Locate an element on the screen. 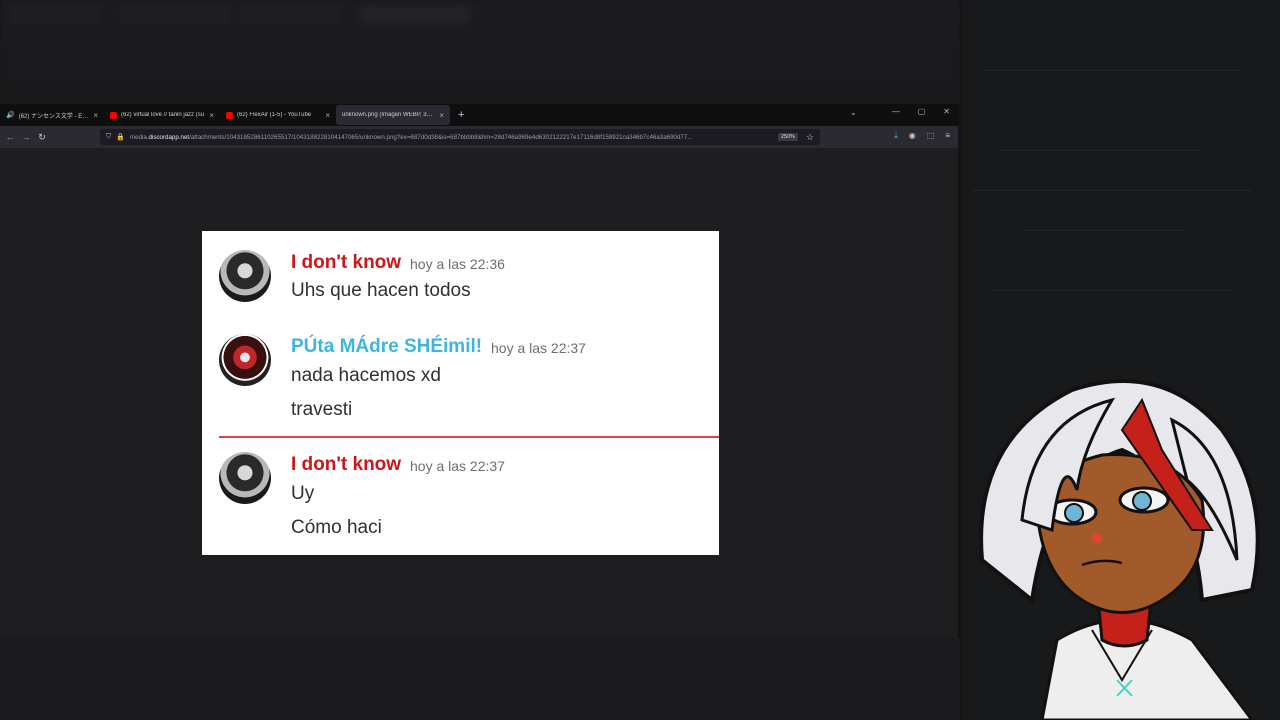 Image resolution: width=1280 pixels, height=720 pixels. background-desktop-bottom is located at coordinates (480, 679).